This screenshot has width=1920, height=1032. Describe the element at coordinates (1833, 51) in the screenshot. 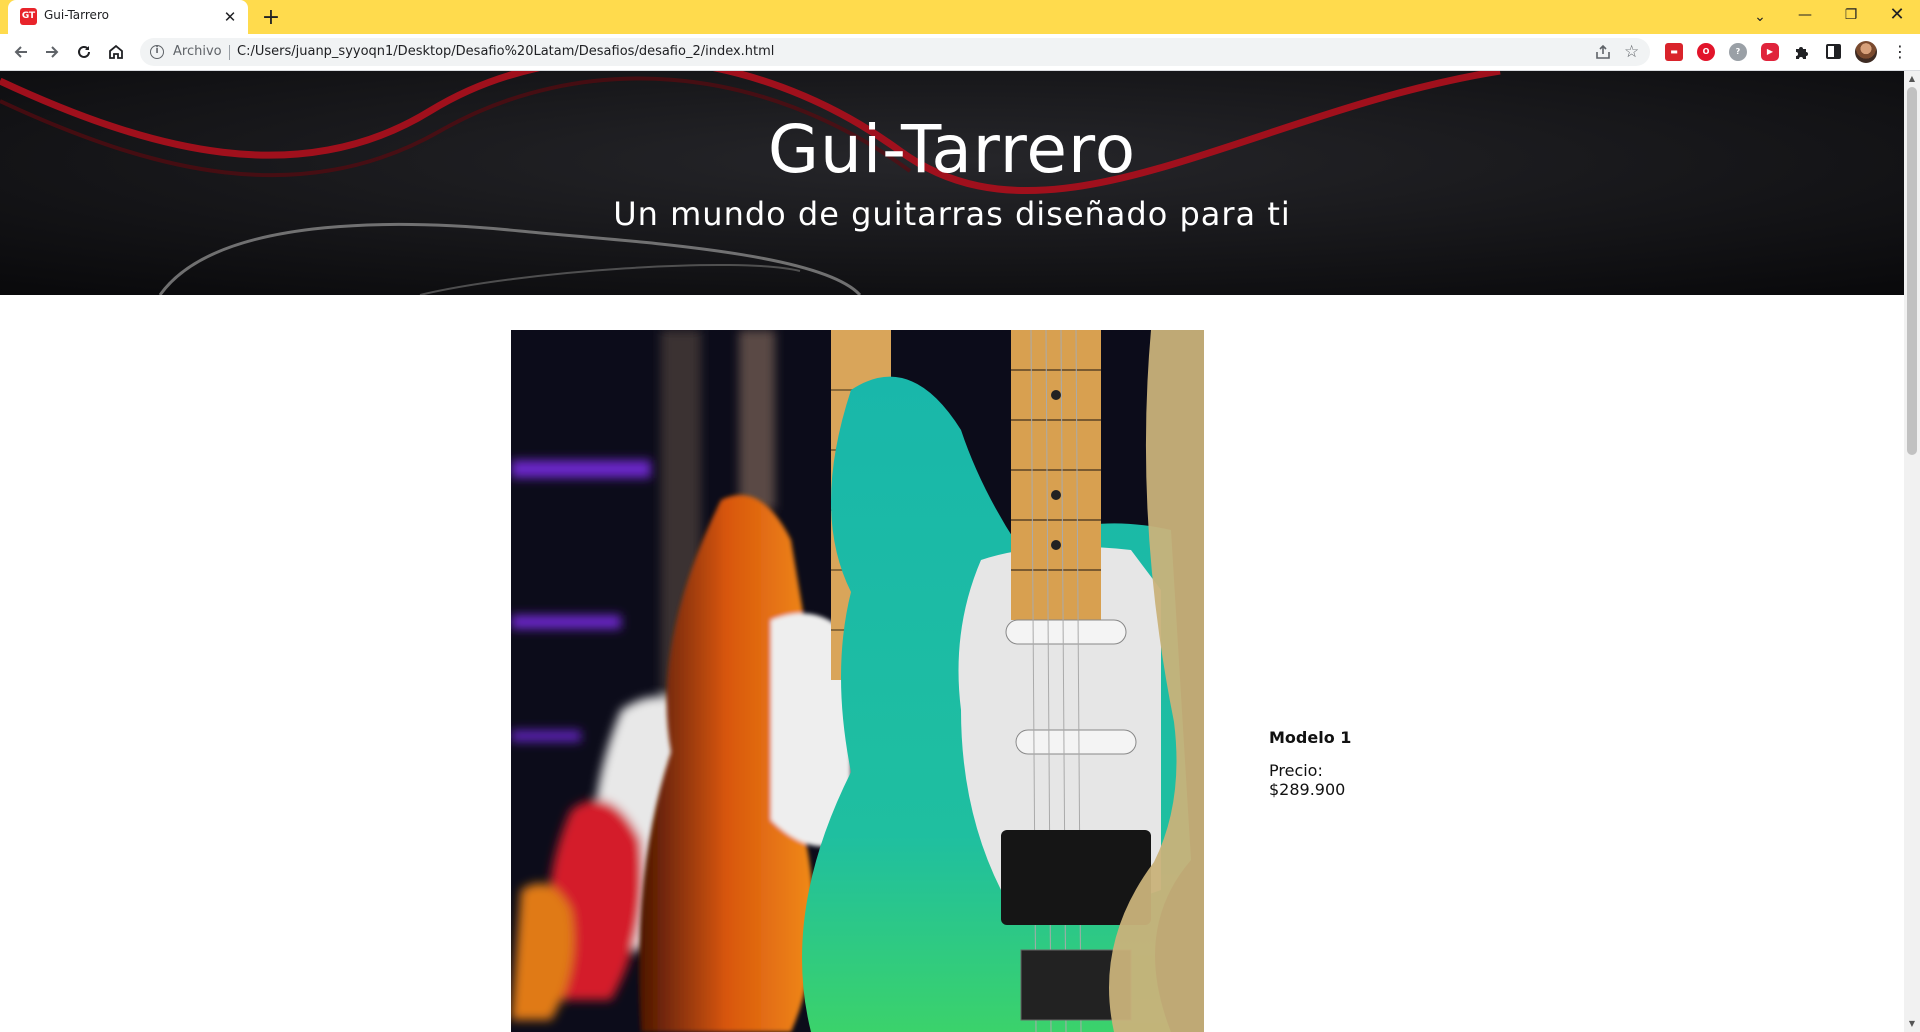

I see `side-panel-icon` at that location.